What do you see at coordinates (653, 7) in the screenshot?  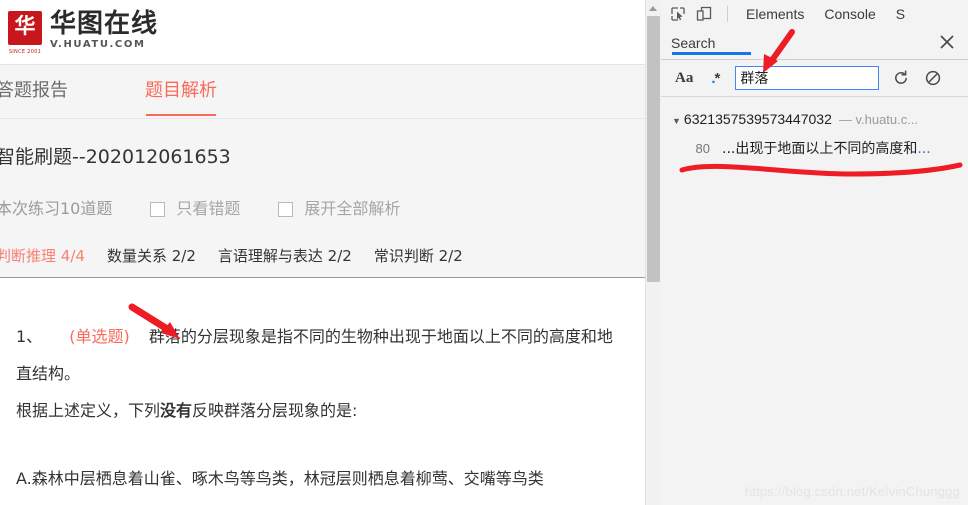 I see `scroll-up-arrow-icon` at bounding box center [653, 7].